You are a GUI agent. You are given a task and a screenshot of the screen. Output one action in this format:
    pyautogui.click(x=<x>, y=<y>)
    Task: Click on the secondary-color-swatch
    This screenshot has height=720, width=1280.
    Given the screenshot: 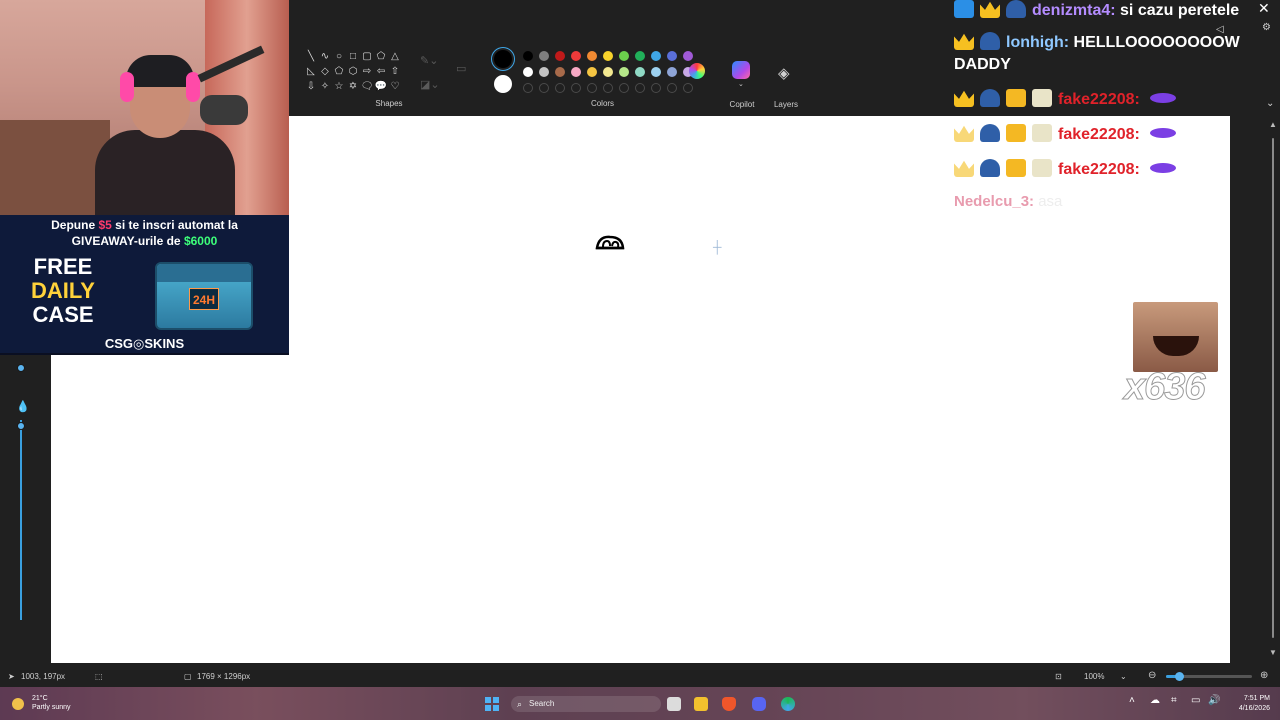 What is the action you would take?
    pyautogui.click(x=503, y=84)
    